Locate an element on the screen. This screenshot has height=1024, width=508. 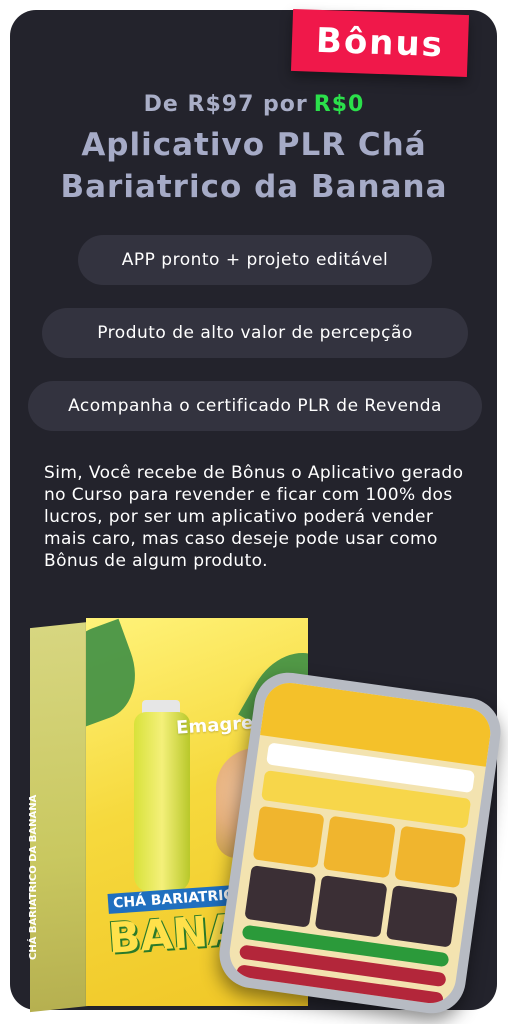
box-side-label: CHÁ BARIATRICO DA BANANA is located at coordinates (56, 897).